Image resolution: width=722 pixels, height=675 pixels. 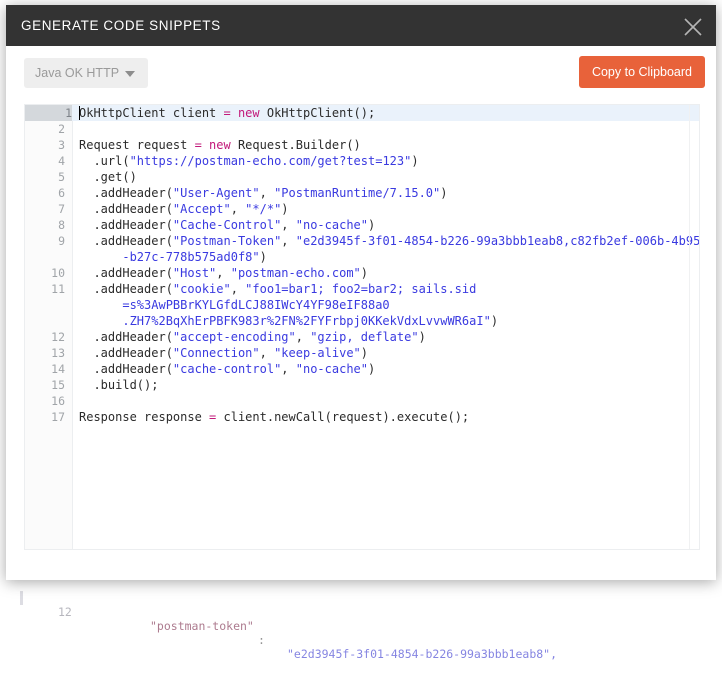 I want to click on code-token: "cookie", so click(x=201, y=289).